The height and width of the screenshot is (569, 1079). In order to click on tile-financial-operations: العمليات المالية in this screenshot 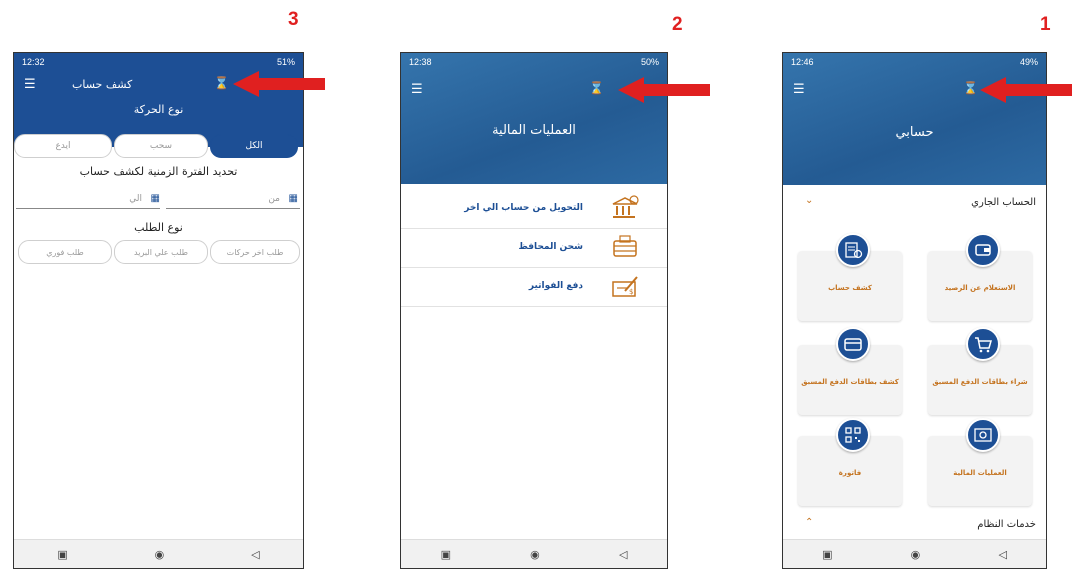, I will do `click(980, 462)`.